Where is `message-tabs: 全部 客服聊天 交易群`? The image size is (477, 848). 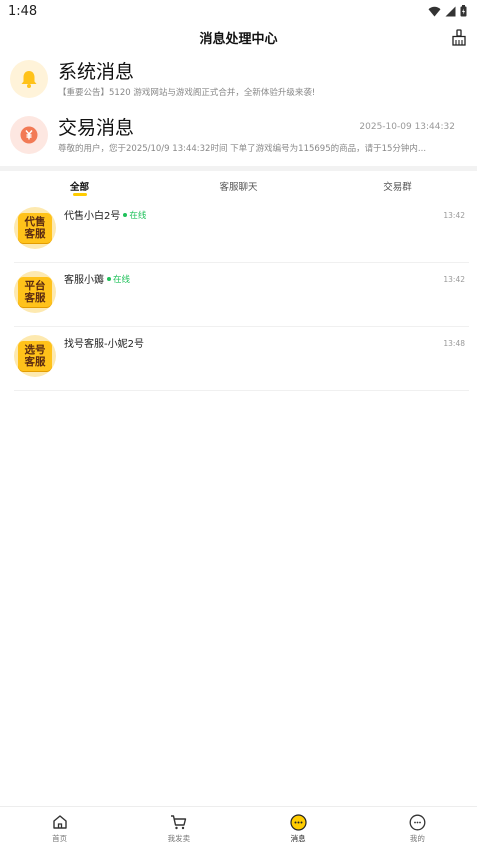 message-tabs: 全部 客服聊天 交易群 is located at coordinates (238, 185).